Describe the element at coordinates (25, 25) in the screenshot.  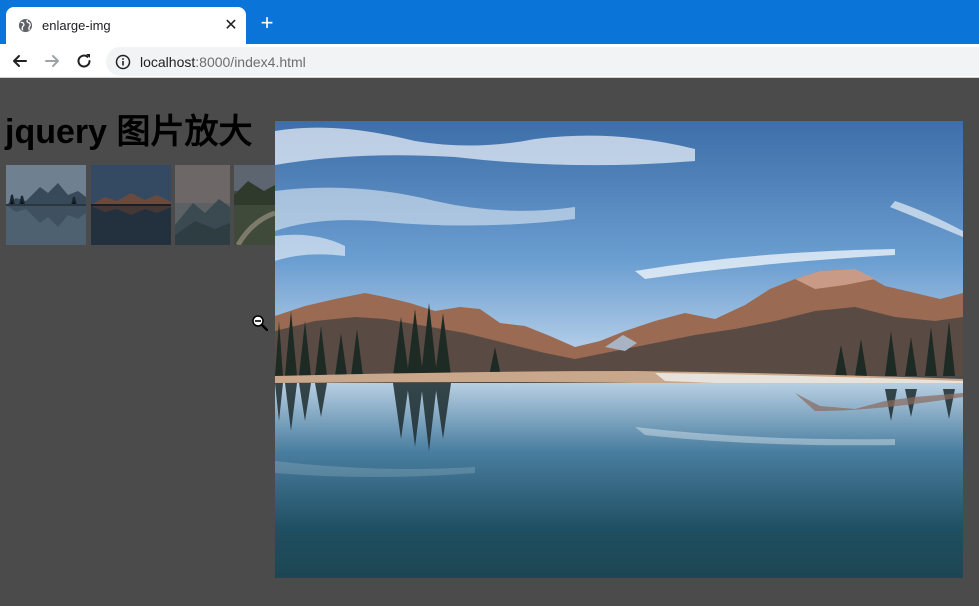
I see `globe-icon` at that location.